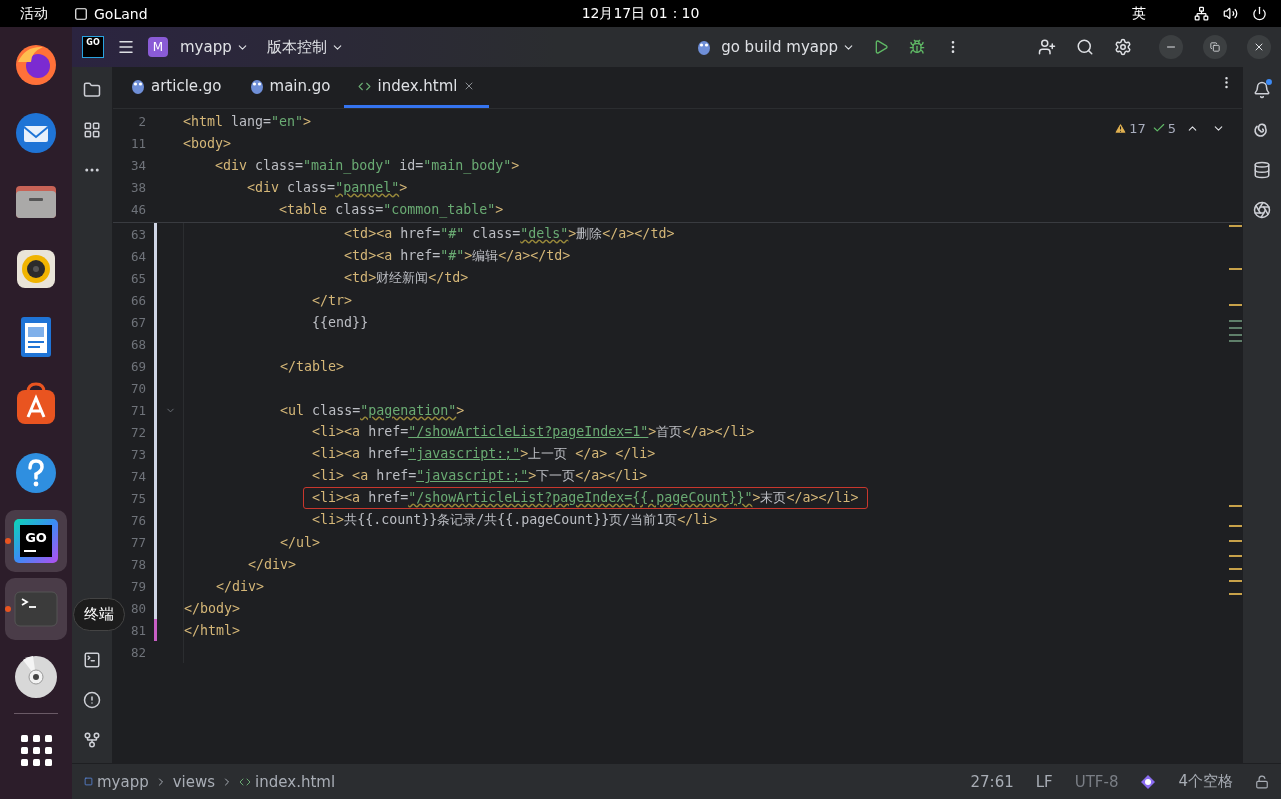 This screenshot has height=799, width=1281. I want to click on restore-button, so click(1215, 47).